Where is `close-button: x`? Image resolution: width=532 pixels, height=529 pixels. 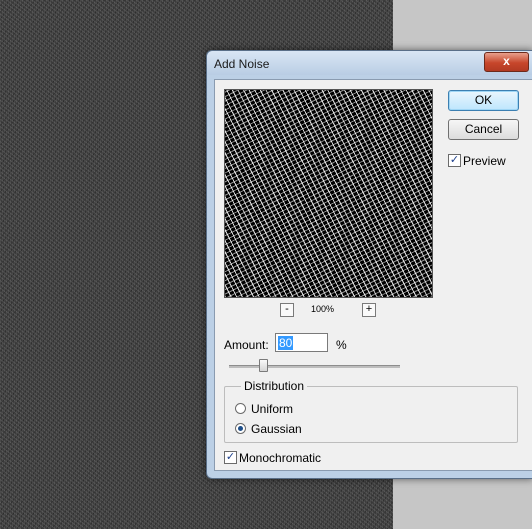 close-button: x is located at coordinates (506, 62).